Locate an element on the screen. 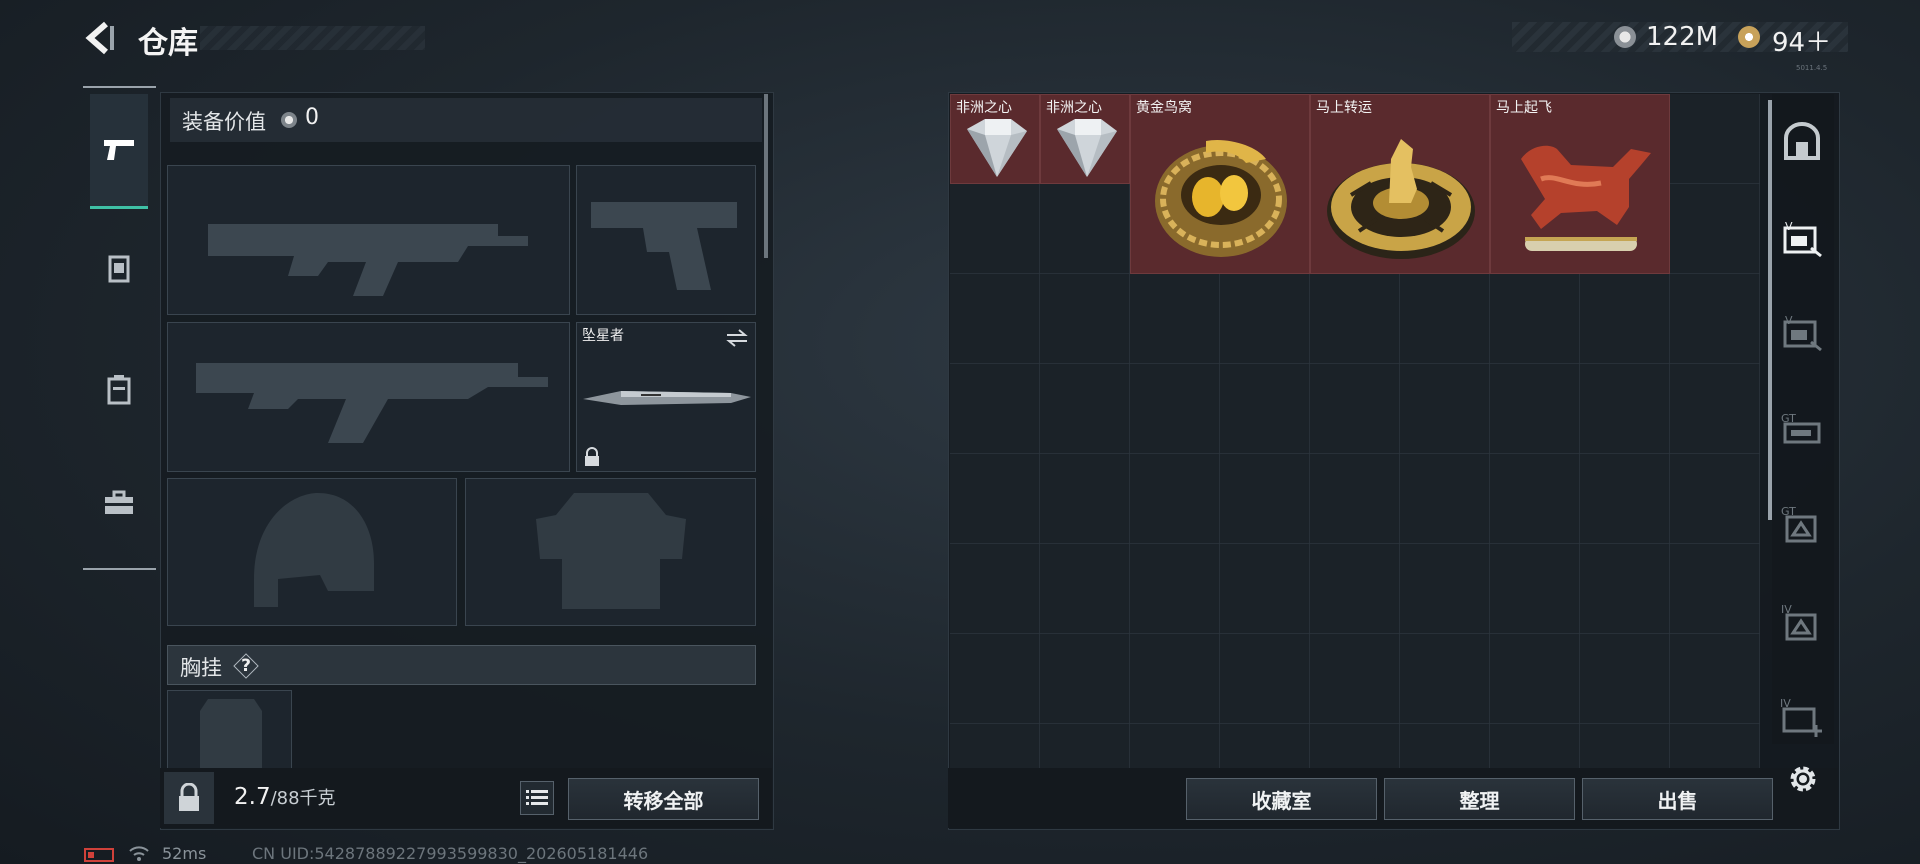  secondary-weapon-slot is located at coordinates (368, 397).